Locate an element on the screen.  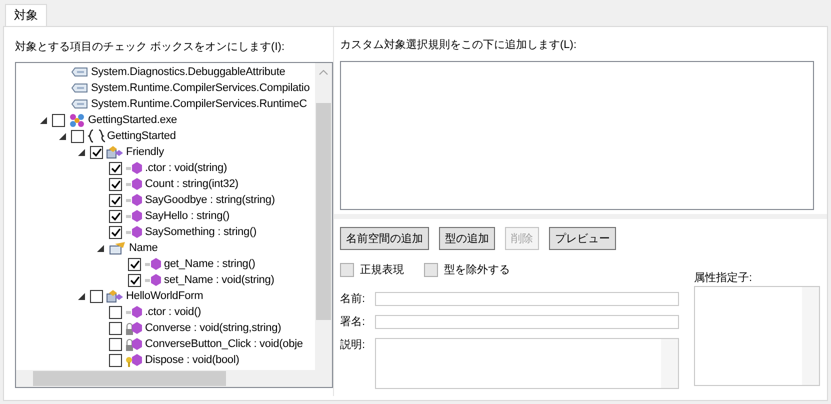
tree-item-label: System.Runtime.CompilerServices.Compilatio is located at coordinates (200, 88).